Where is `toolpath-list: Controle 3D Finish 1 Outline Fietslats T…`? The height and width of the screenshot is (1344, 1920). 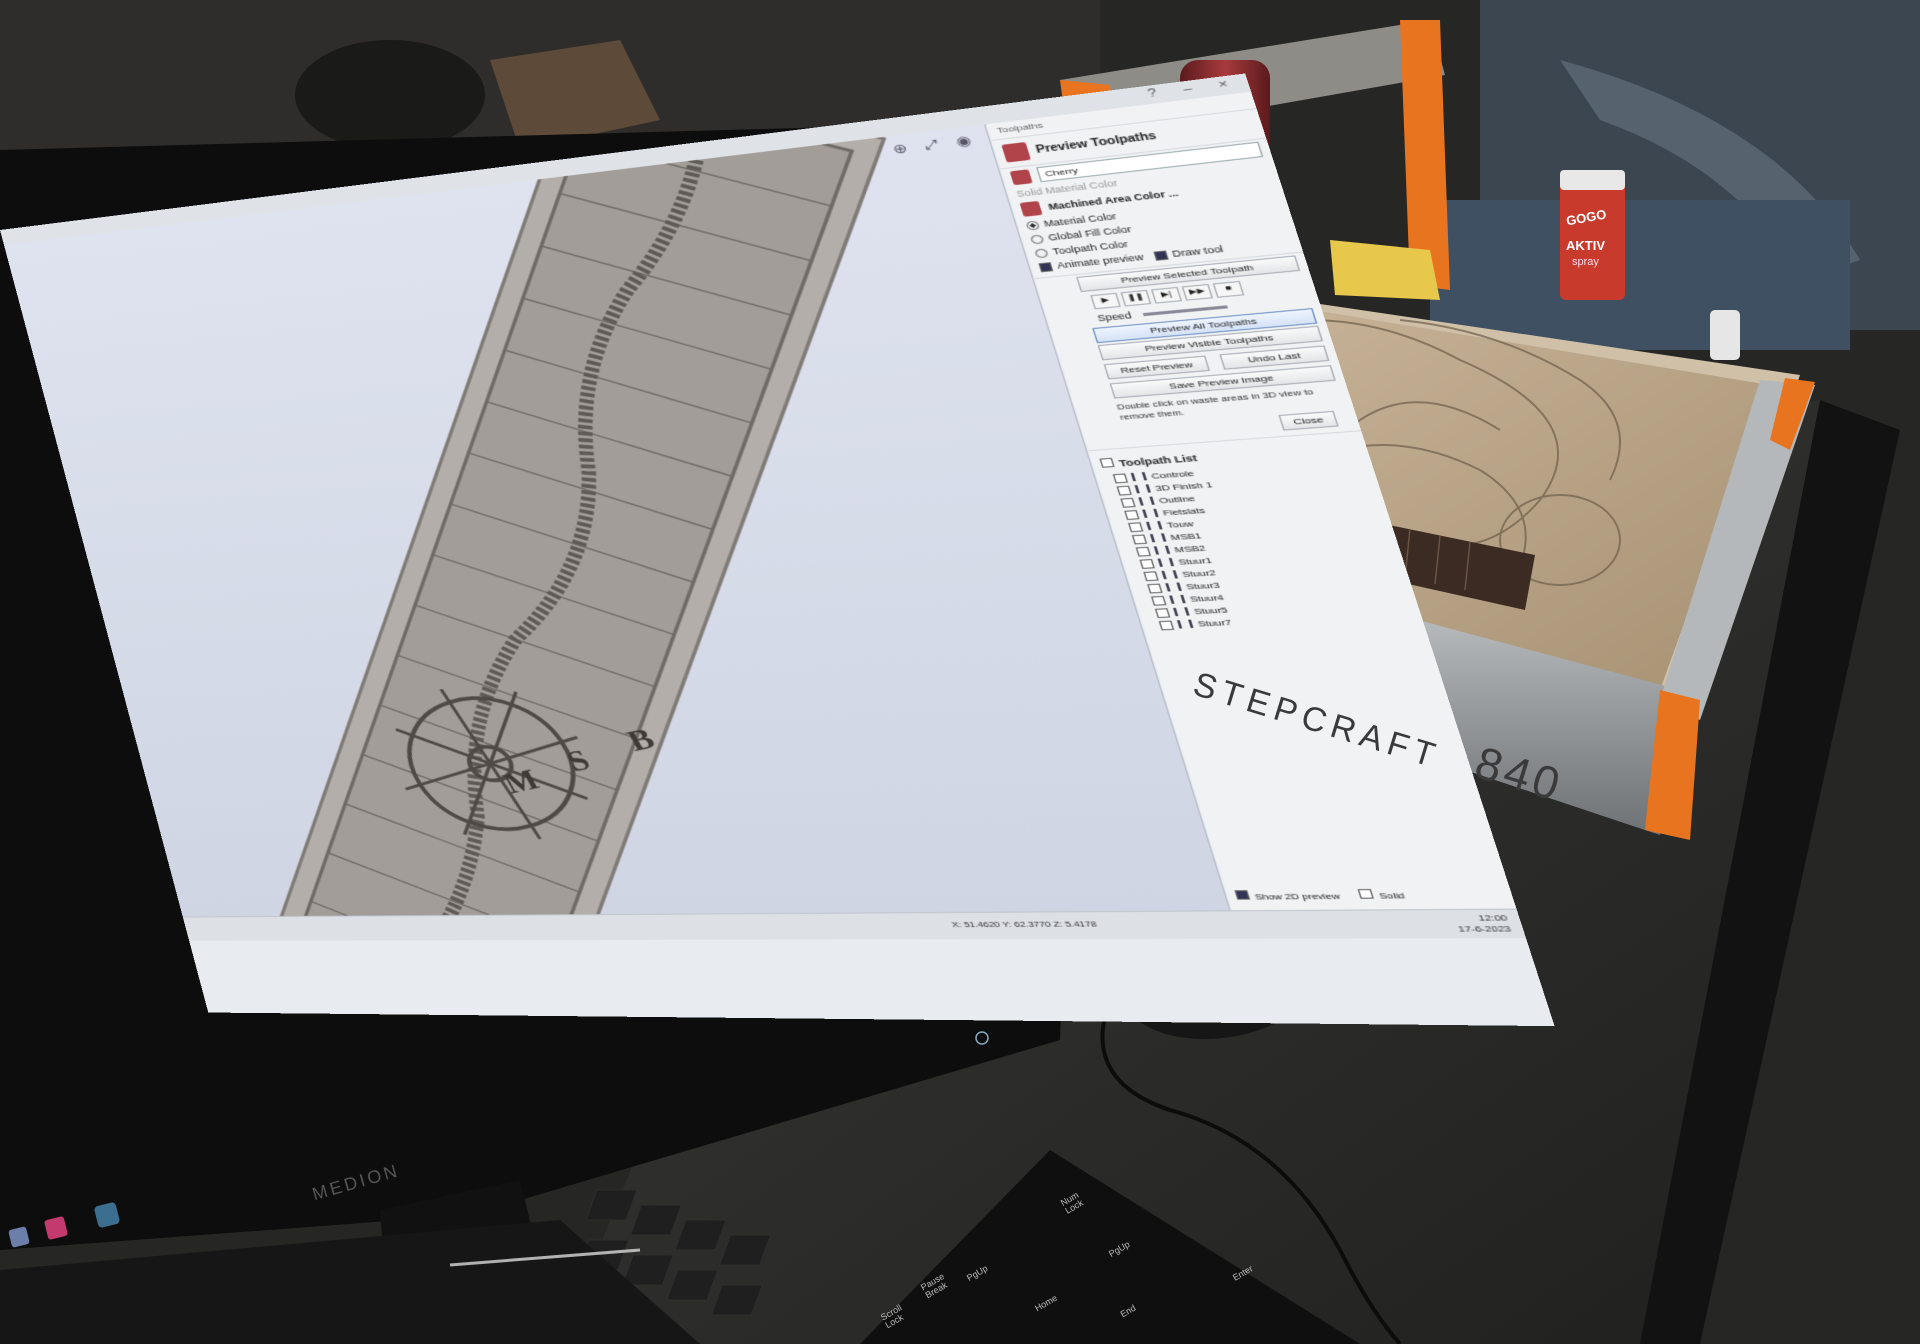 toolpath-list: Controle 3D Finish 1 Outline Fietslats T… is located at coordinates (1259, 543).